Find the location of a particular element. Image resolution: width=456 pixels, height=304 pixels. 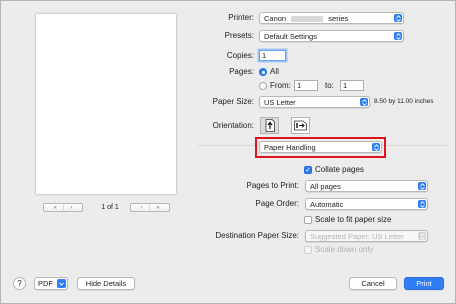

pages-label: Pages: is located at coordinates (241, 71).